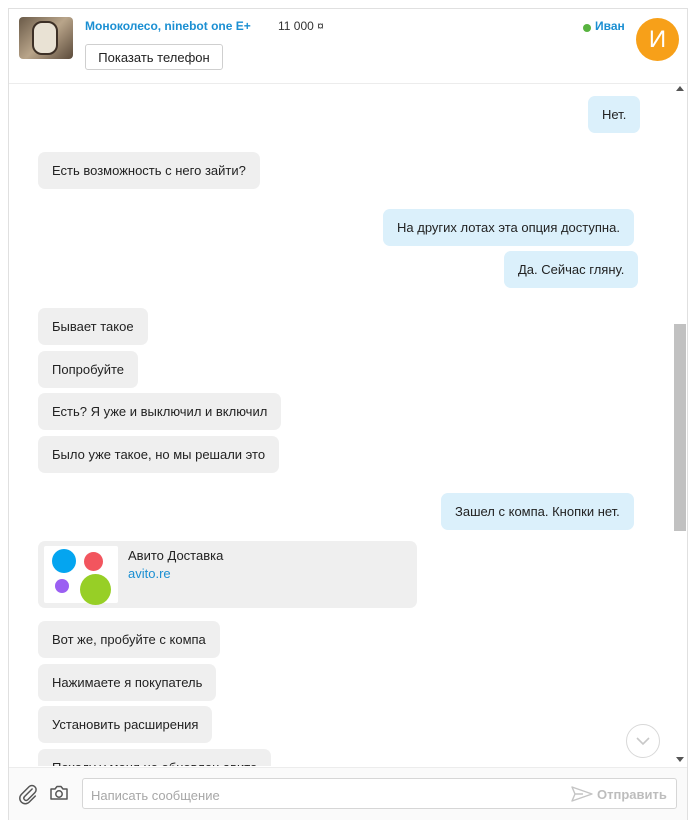  I want to click on send-label: Отправить, so click(632, 794).